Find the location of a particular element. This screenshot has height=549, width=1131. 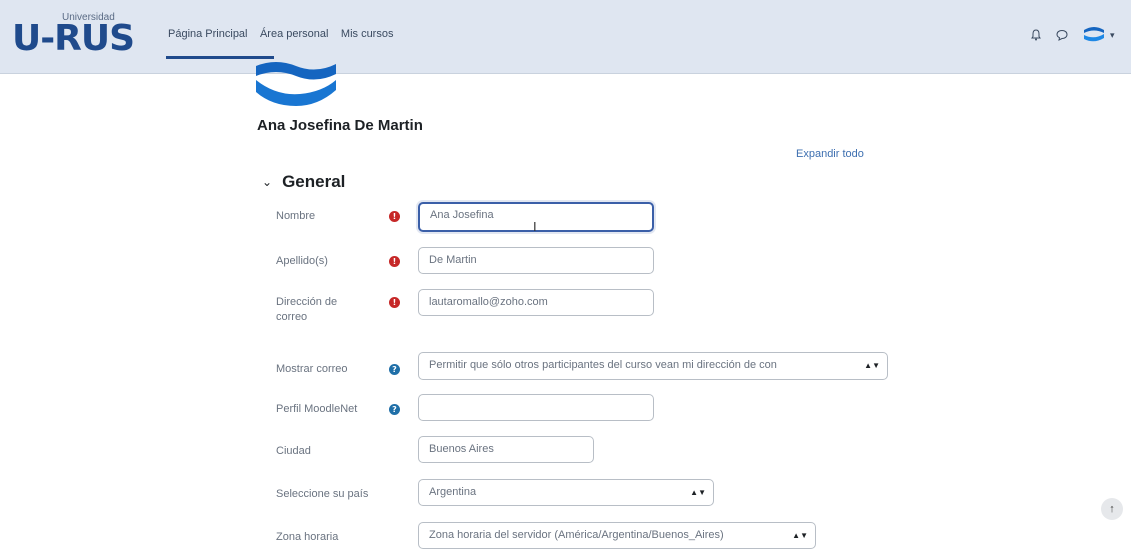

label-zona-horaria: Zona horaria is located at coordinates (307, 537).